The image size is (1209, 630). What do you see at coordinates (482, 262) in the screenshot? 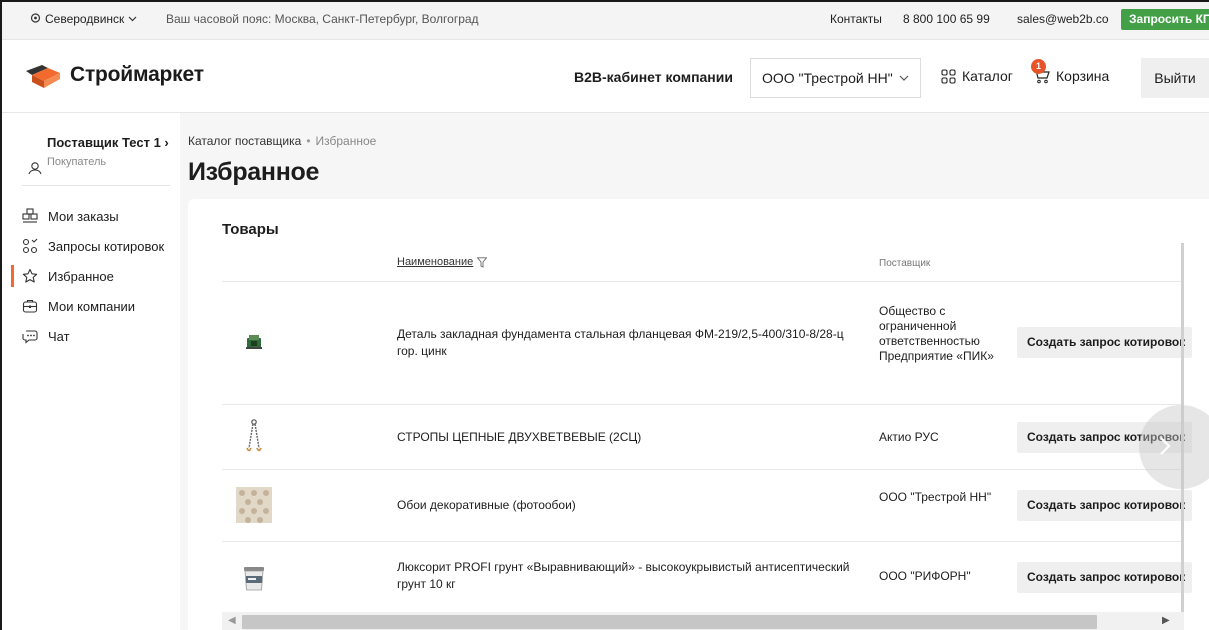
I see `filter-icon` at bounding box center [482, 262].